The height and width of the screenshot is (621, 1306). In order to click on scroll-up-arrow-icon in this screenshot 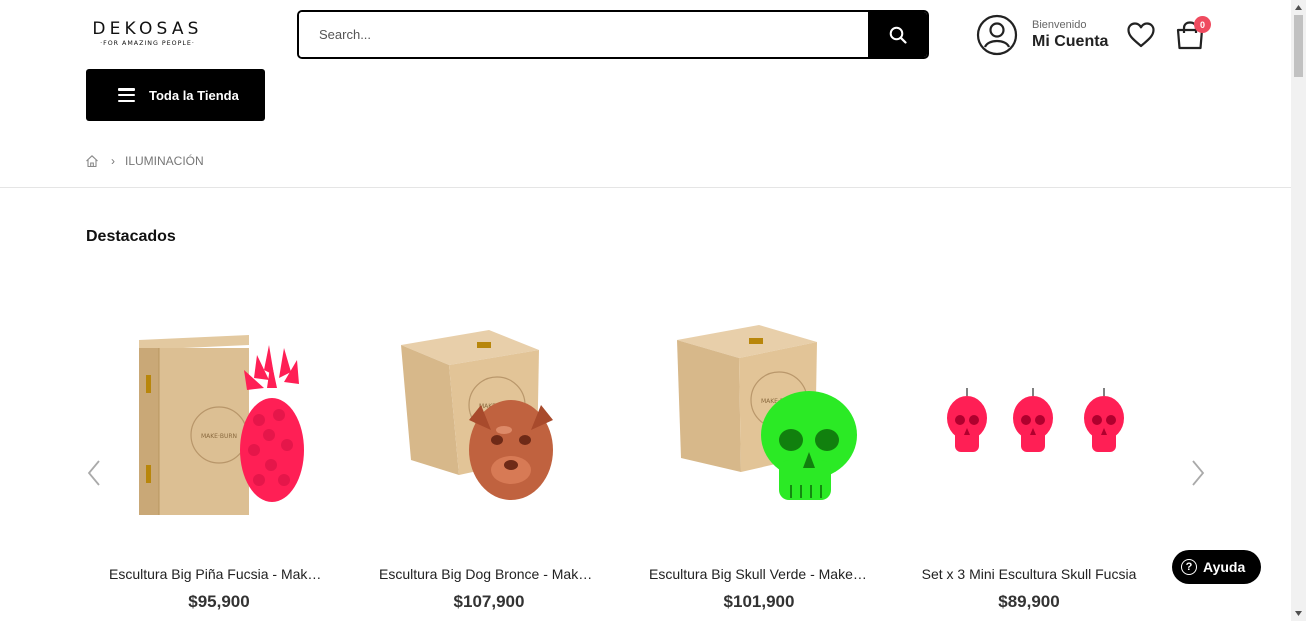, I will do `click(1298, 7)`.